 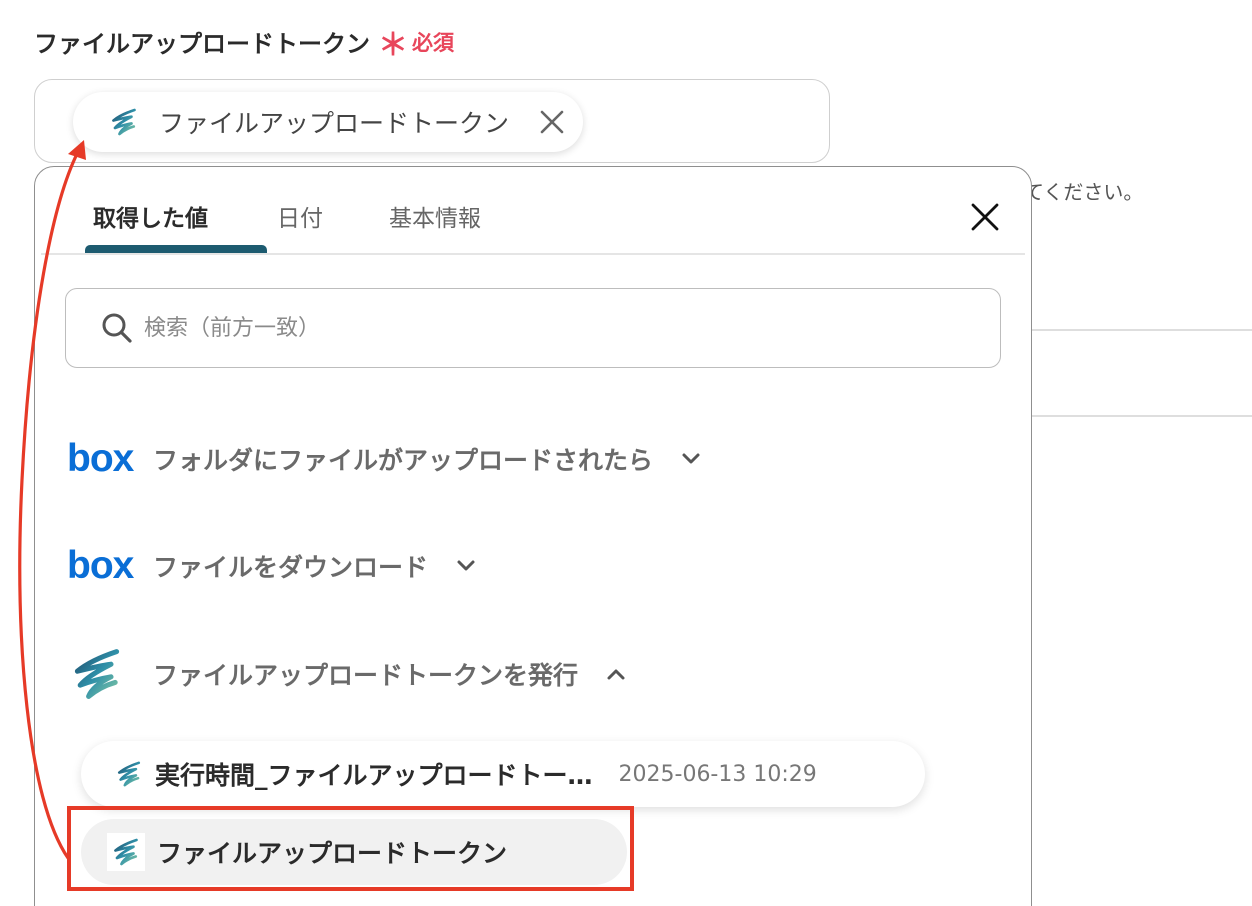 I want to click on group-label: ファイルをダウンロード, so click(x=291, y=567).